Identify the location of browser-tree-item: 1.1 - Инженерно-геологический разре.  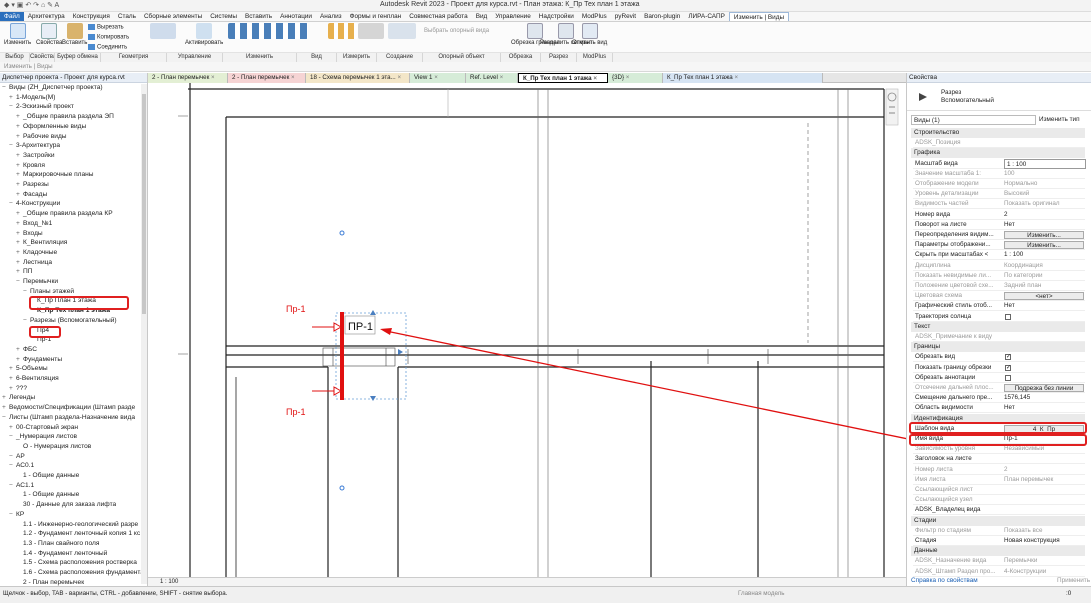
(77, 525).